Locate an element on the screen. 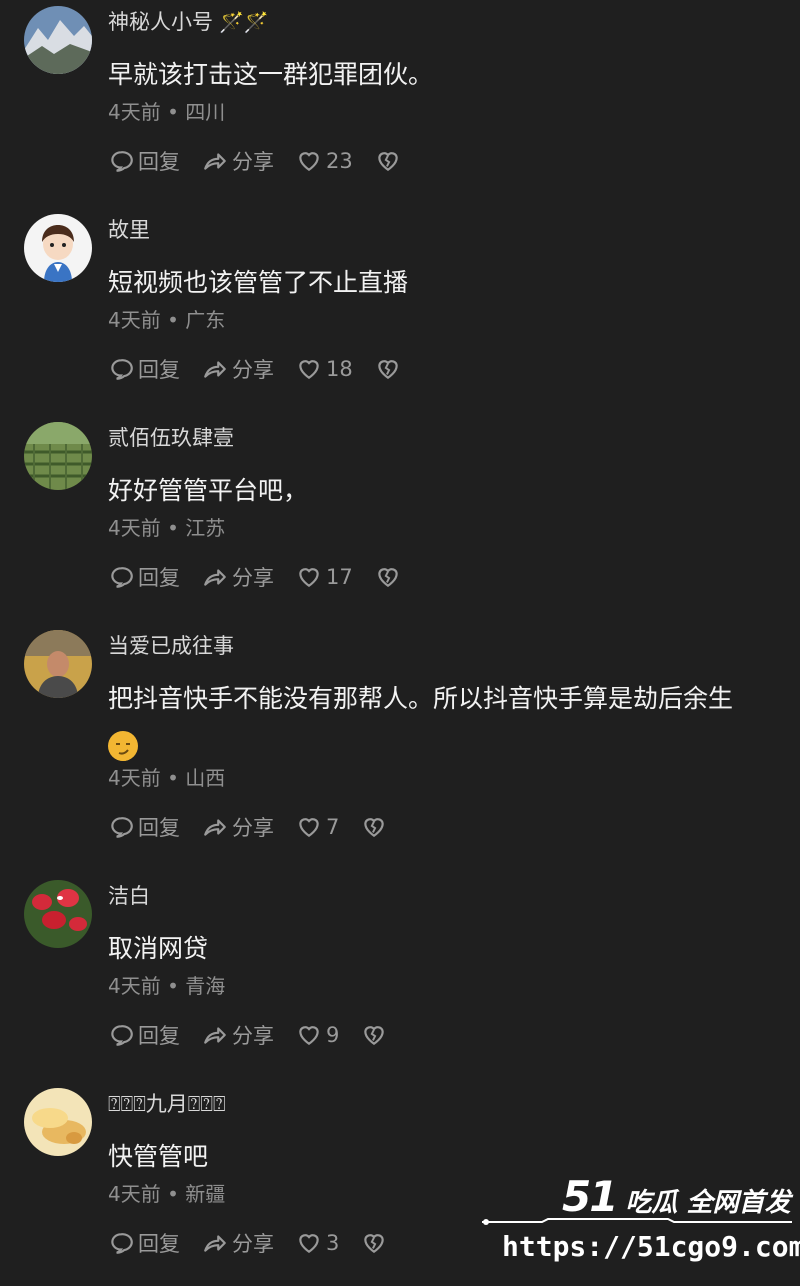 The image size is (800, 1286). like-button: 3 is located at coordinates (317, 1243).